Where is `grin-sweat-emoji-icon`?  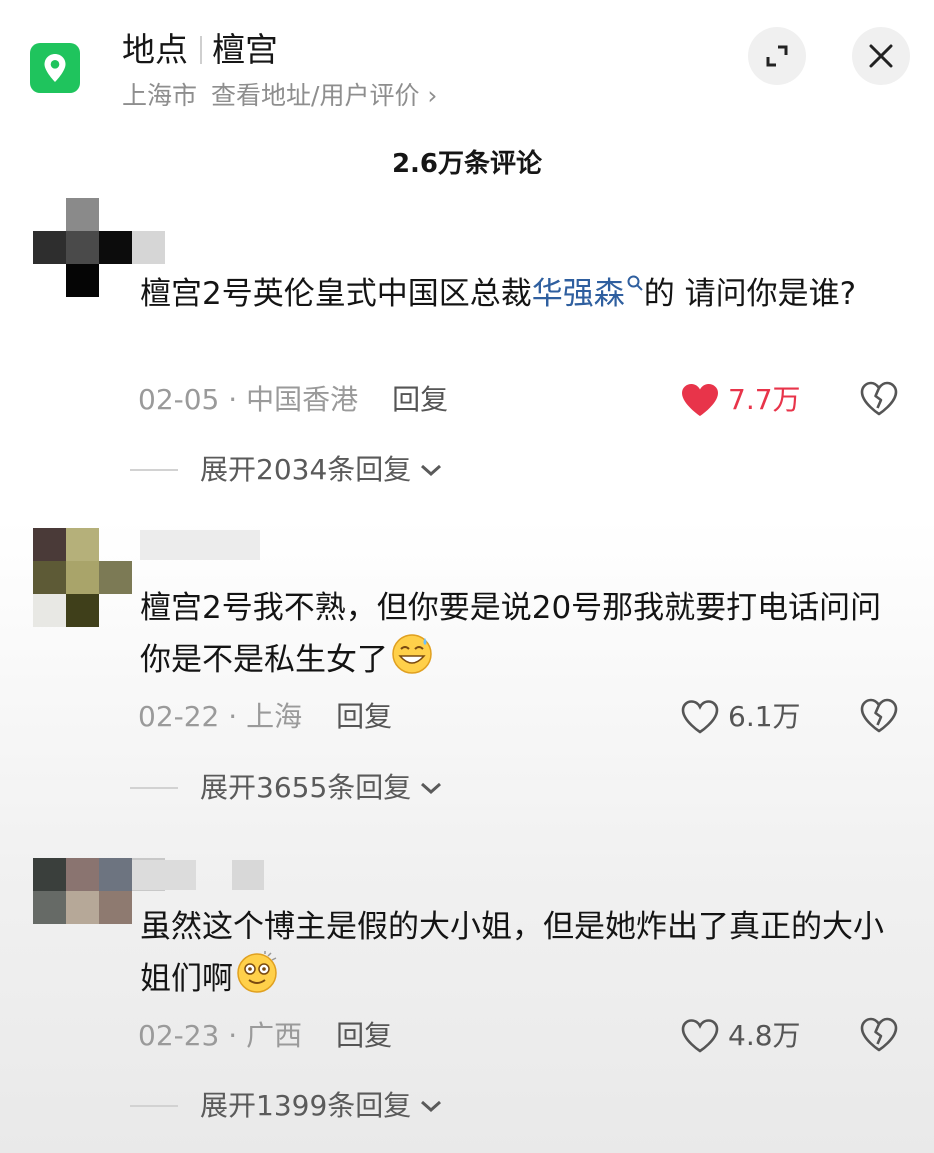
grin-sweat-emoji-icon is located at coordinates (412, 654).